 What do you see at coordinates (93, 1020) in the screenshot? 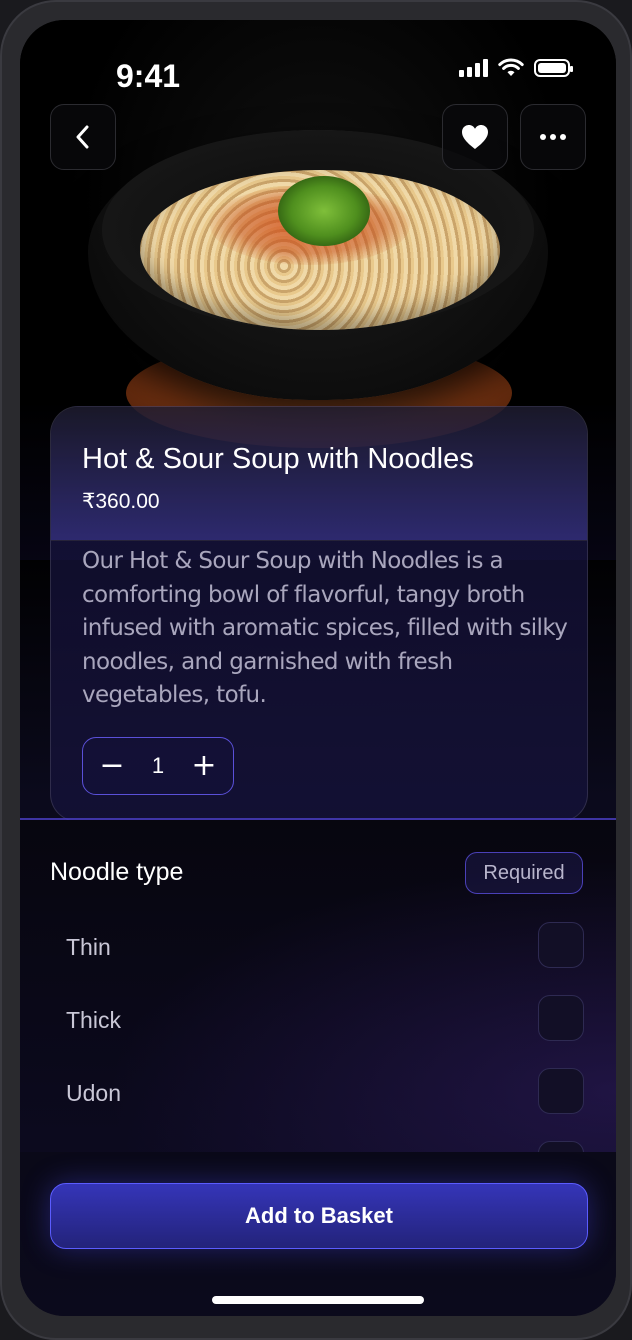
I see `option-label: Thick` at bounding box center [93, 1020].